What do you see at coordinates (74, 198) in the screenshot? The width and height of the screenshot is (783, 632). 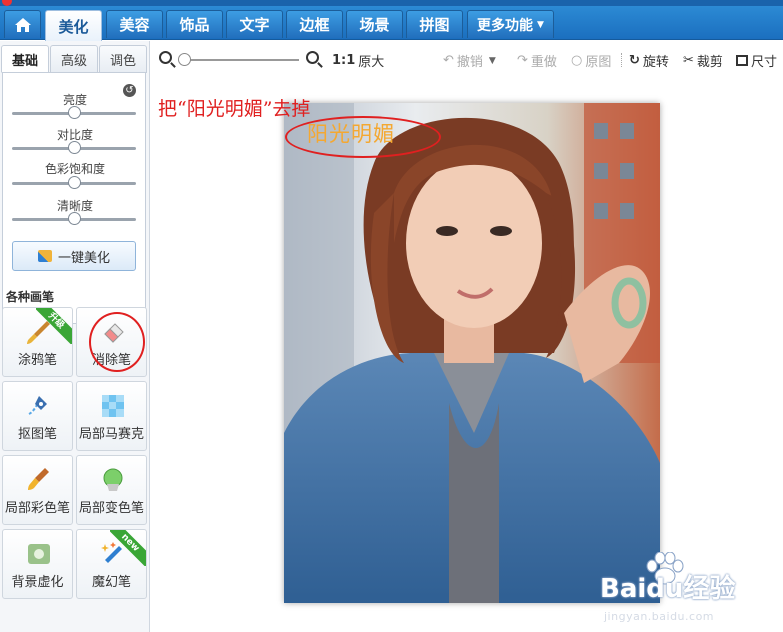 I see `adjustment-box: ↺ 亮度 对比度 色彩饱和度 清晰度 一键美化` at bounding box center [74, 198].